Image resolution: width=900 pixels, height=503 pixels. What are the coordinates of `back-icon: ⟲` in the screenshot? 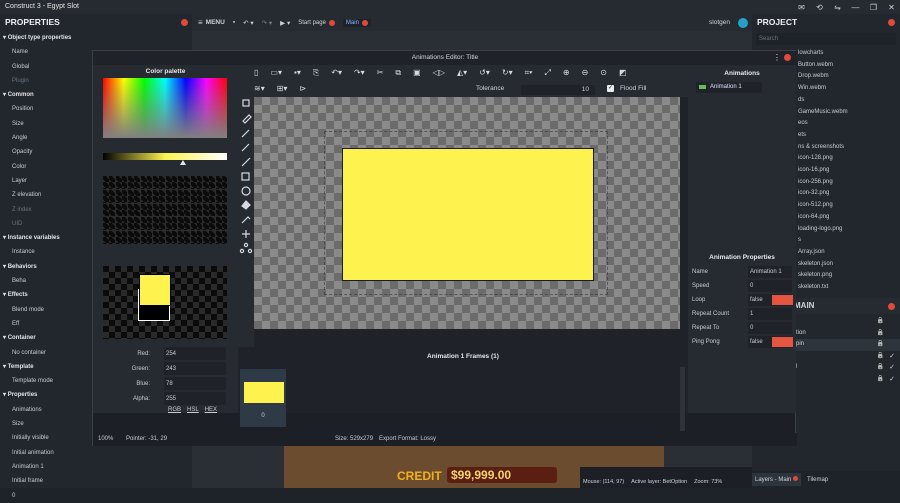 It's located at (819, 7).